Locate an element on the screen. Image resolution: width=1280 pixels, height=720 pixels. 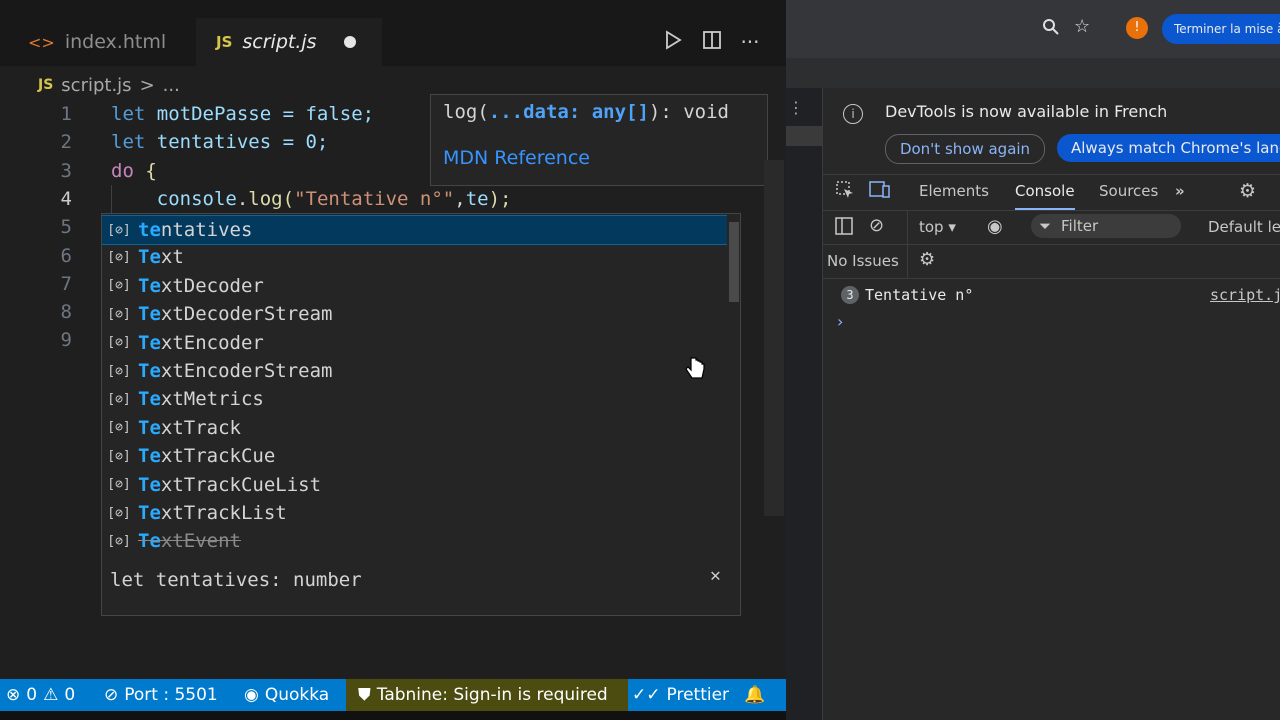
always-match-language-button: Always match Chrome's lang is located at coordinates (1168, 148).